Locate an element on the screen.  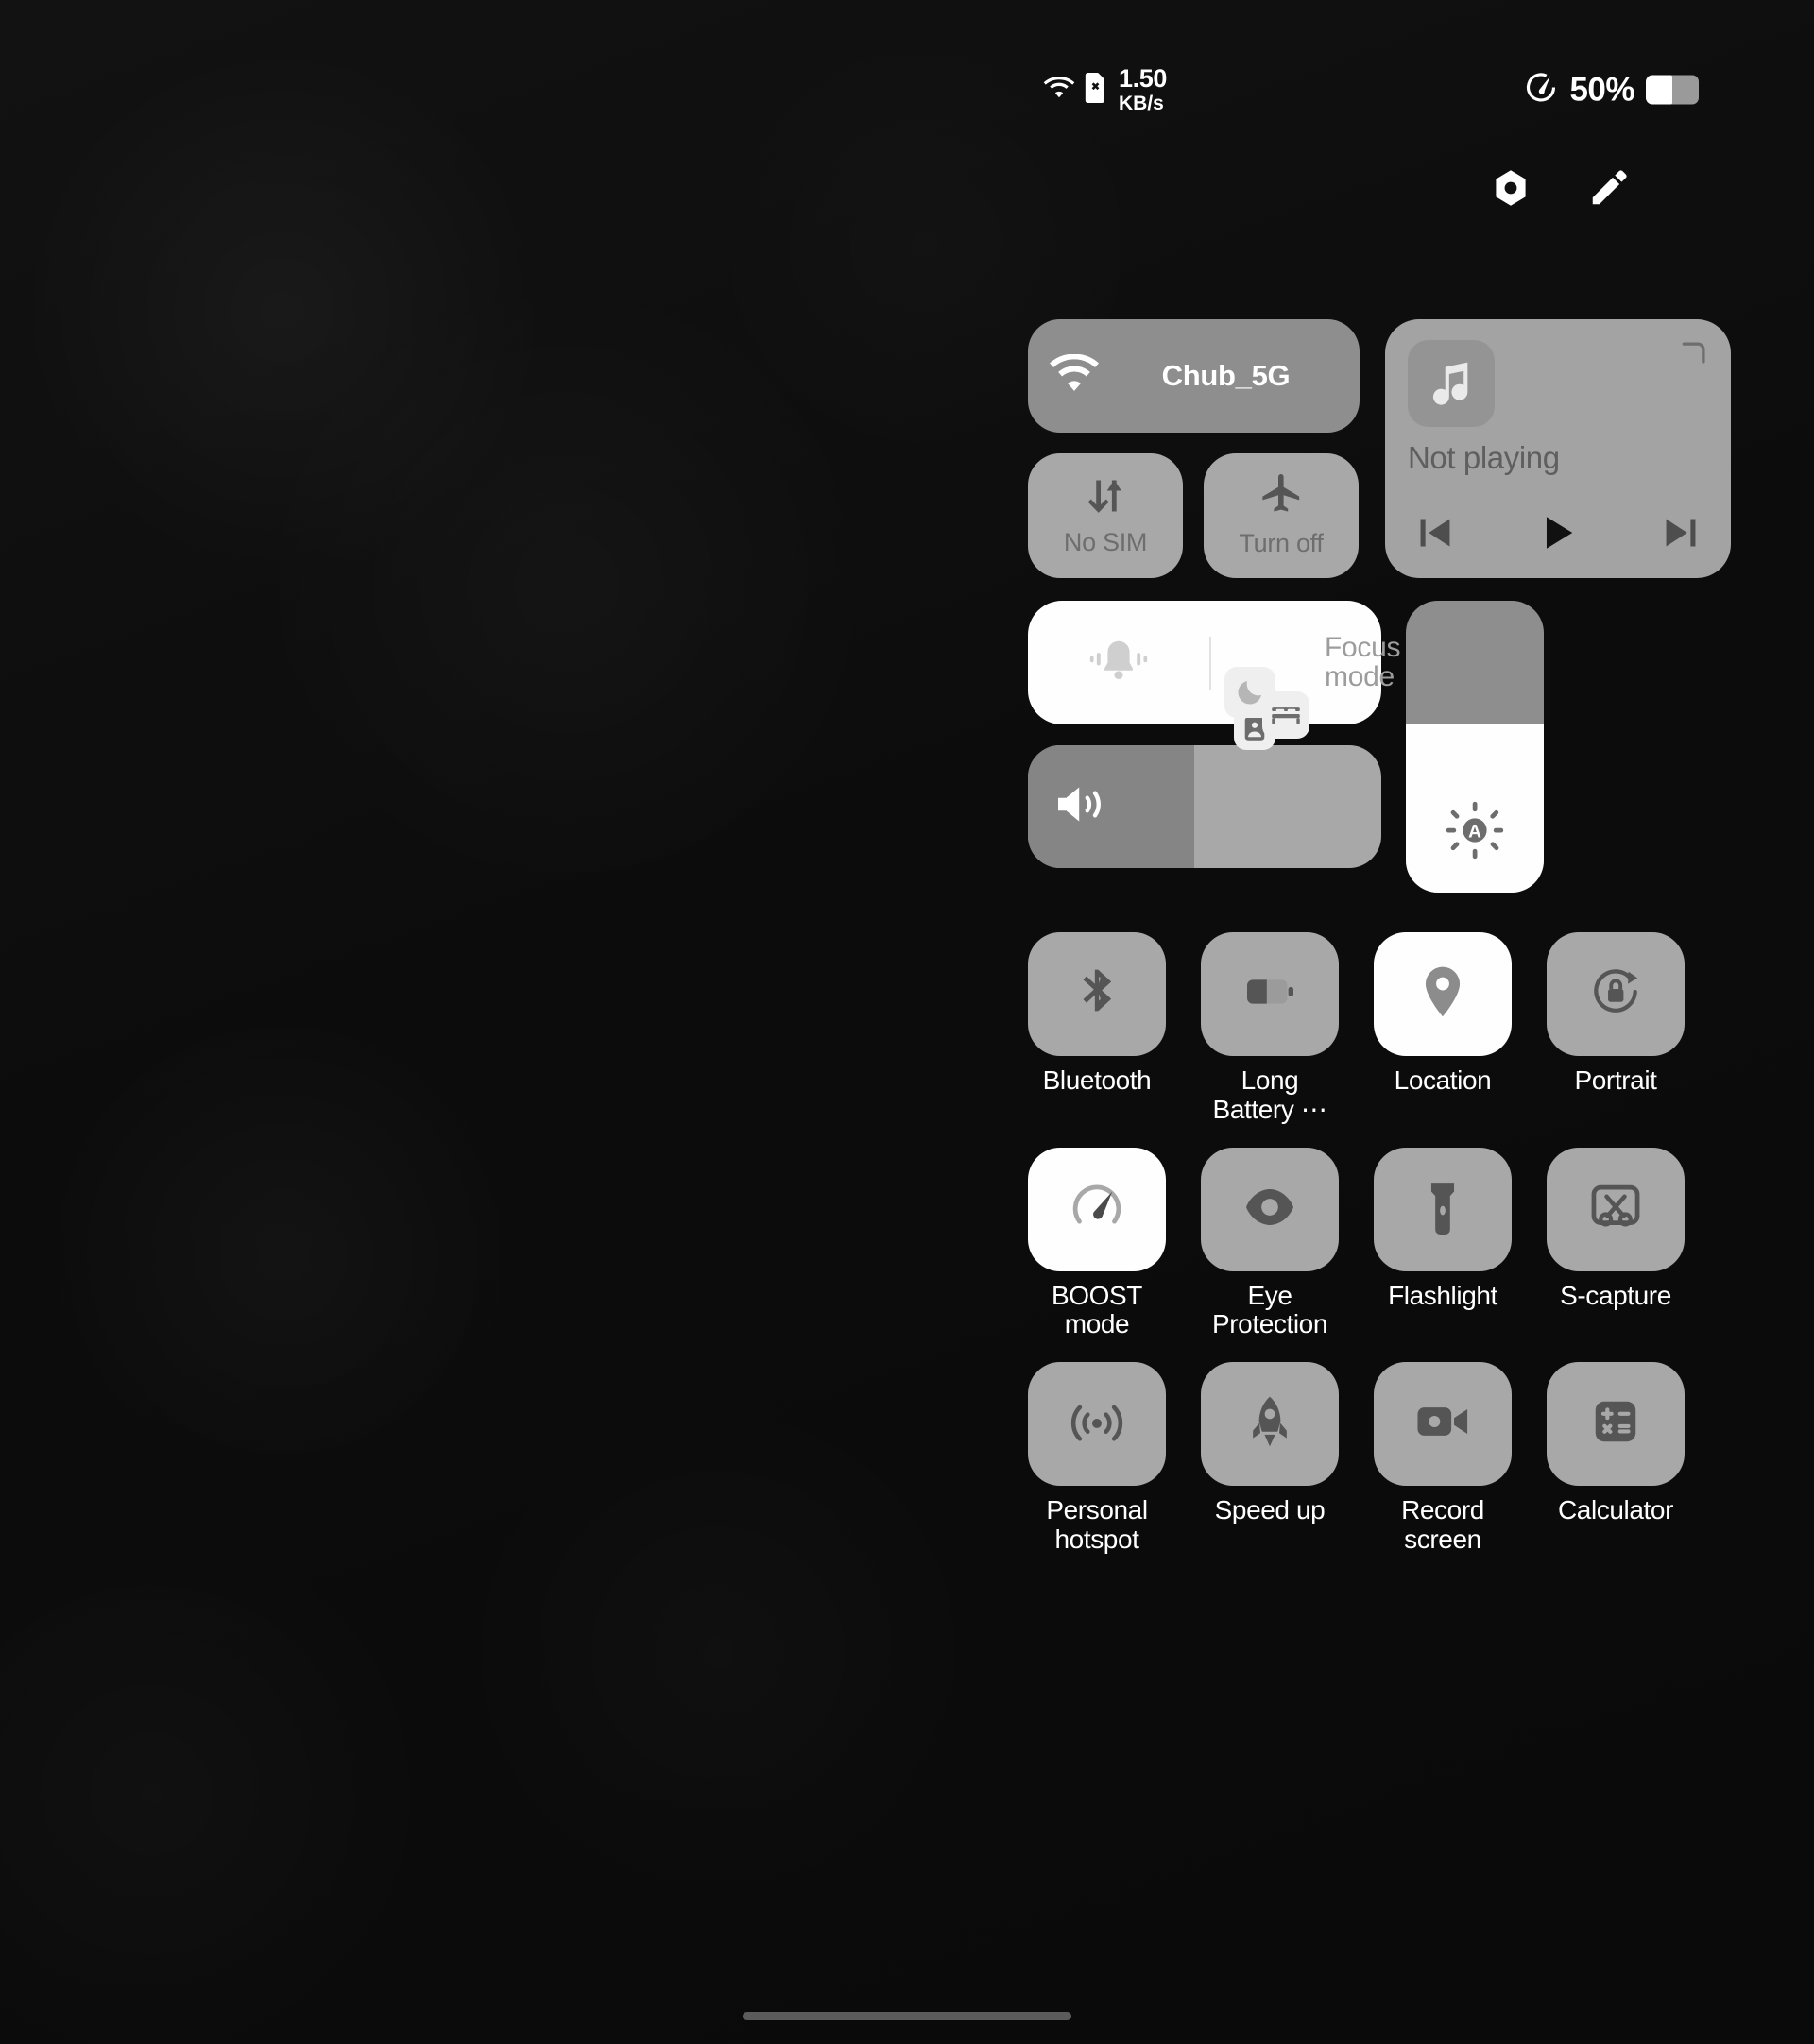
header-action-bar is located at coordinates (1379, 190).